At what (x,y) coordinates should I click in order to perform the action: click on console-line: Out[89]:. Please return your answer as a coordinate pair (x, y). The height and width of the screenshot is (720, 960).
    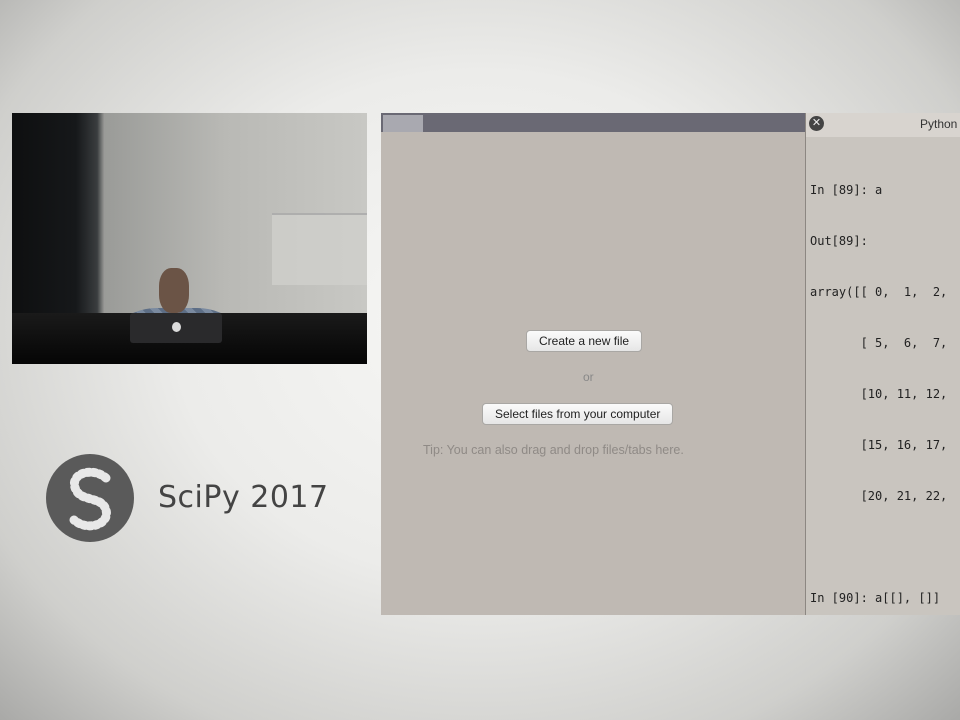
    Looking at the image, I should click on (839, 241).